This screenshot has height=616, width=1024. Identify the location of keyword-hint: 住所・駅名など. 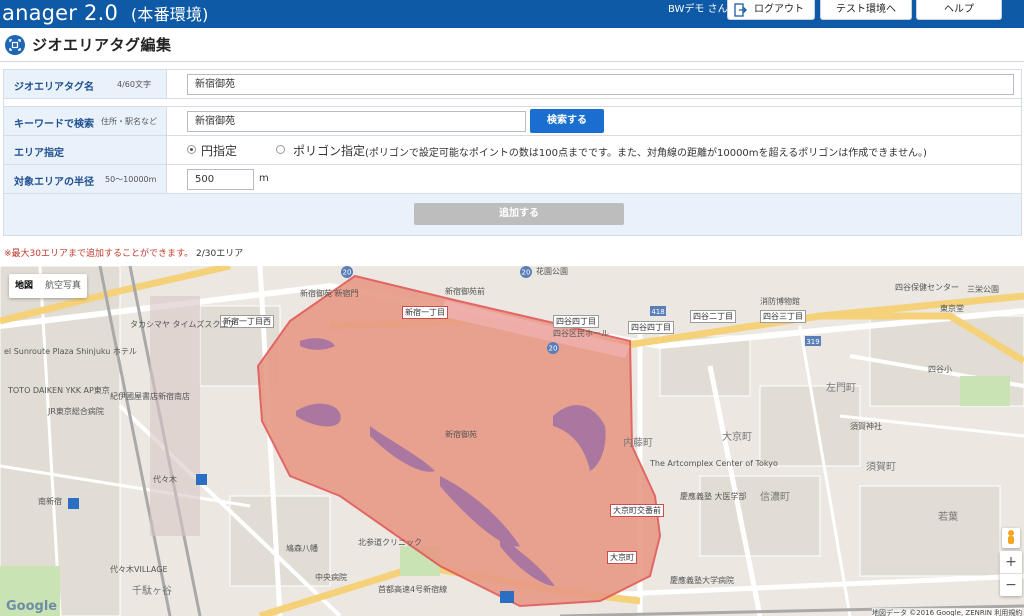
(129, 121).